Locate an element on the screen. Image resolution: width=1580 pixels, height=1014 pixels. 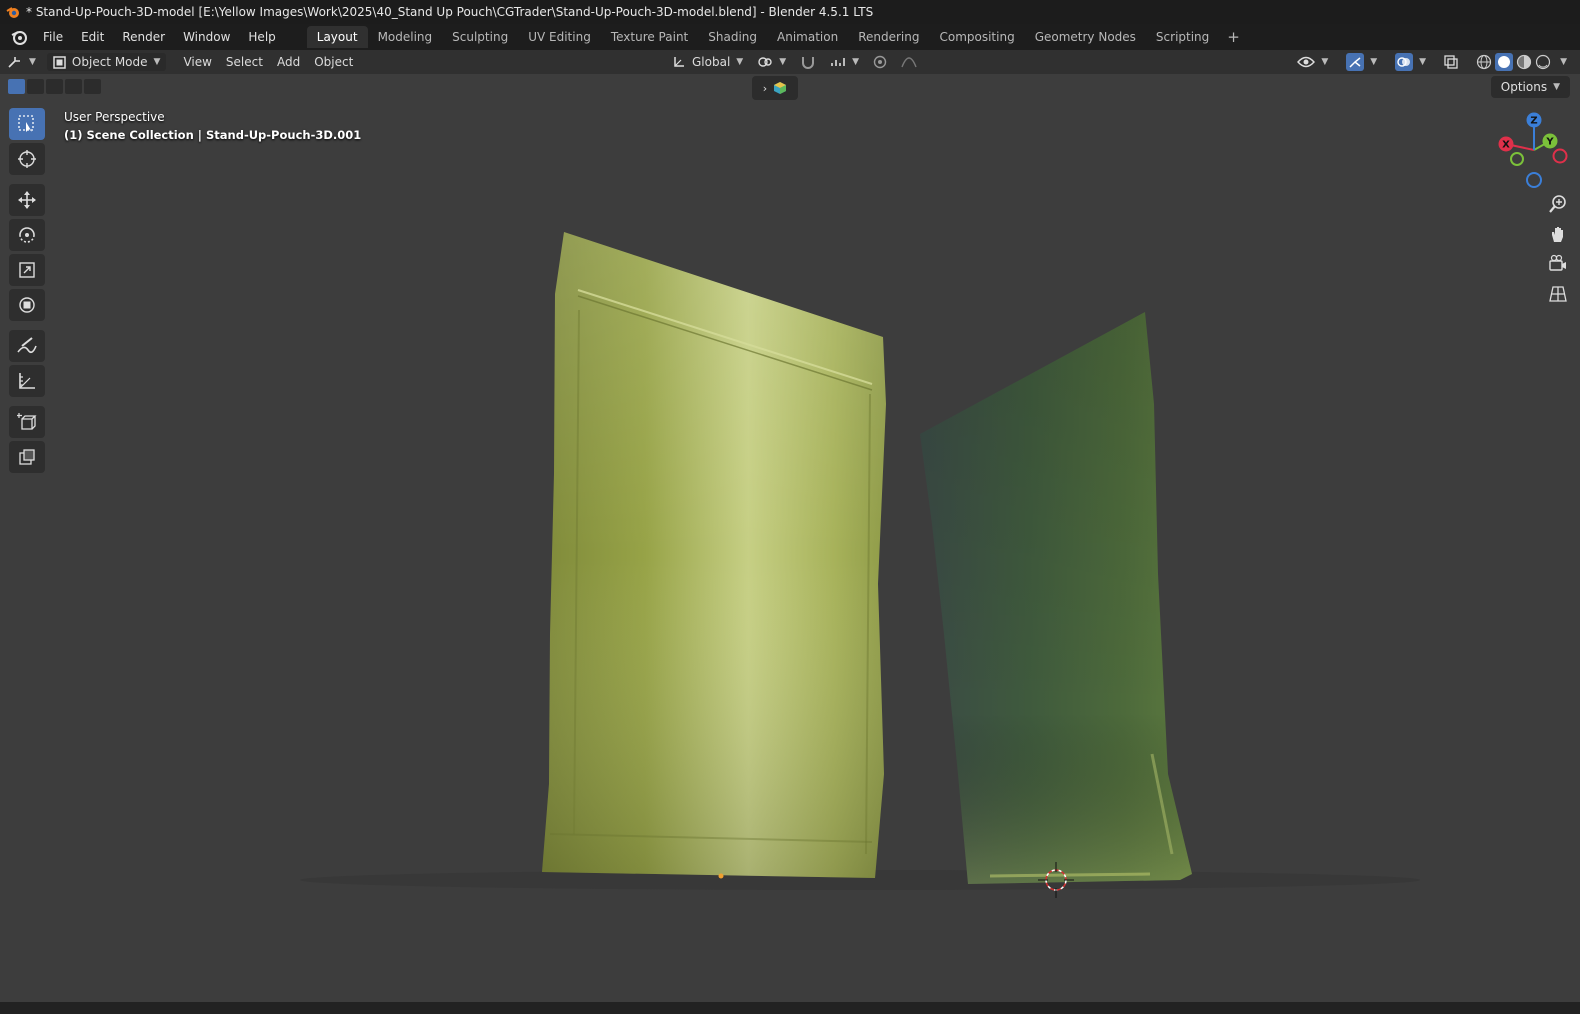
shading-modes: ▼ is located at coordinates (1521, 62).